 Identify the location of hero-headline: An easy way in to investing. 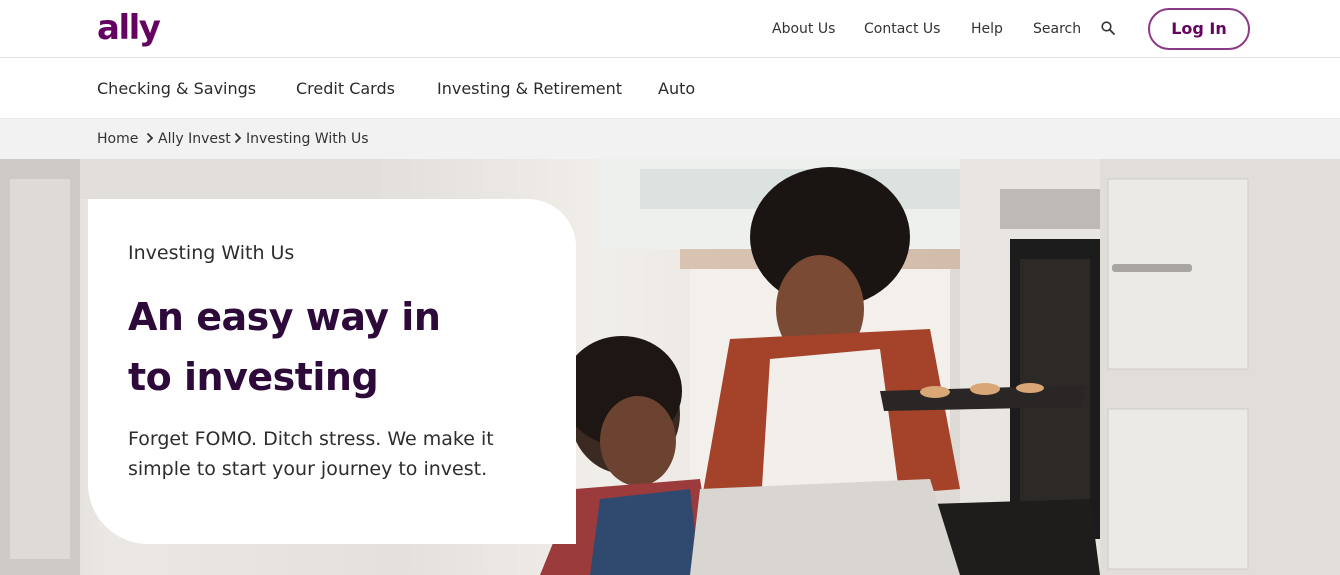
(338, 347).